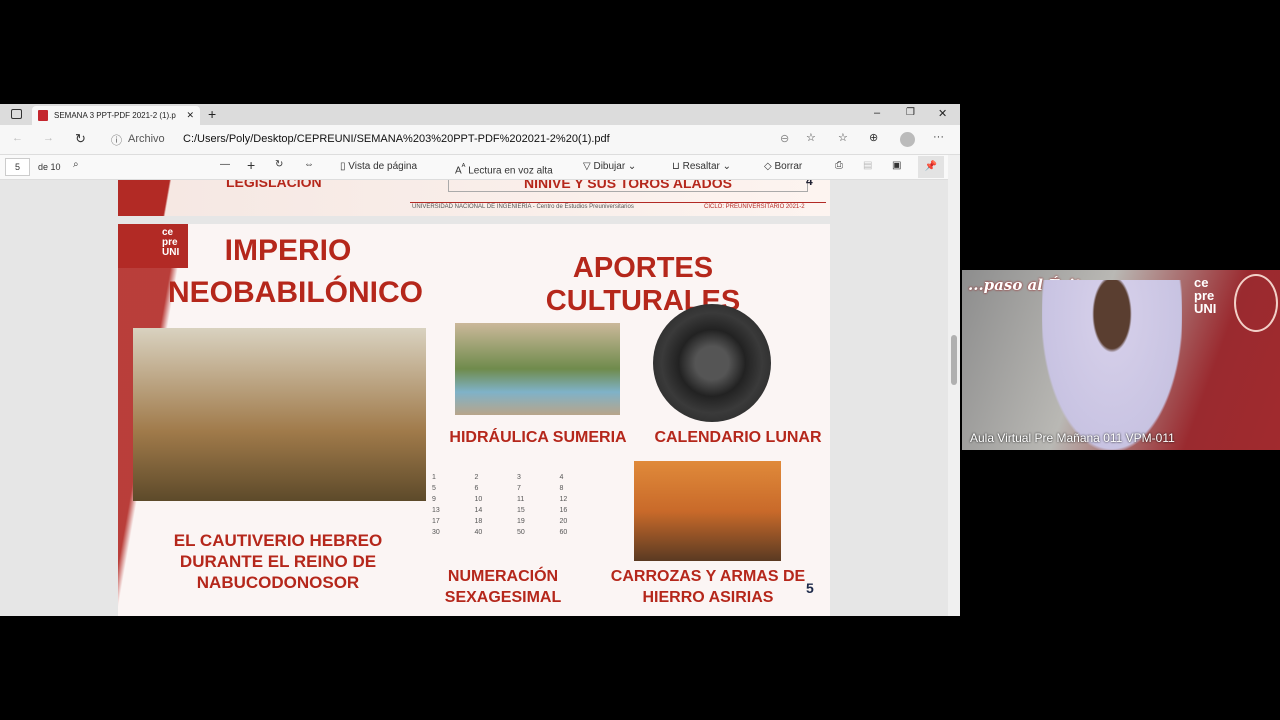 This screenshot has height=720, width=1280. Describe the element at coordinates (628, 186) in the screenshot. I see `prev-slide-subtitle: NINIVE Y SUS TOROS ALADOS` at that location.